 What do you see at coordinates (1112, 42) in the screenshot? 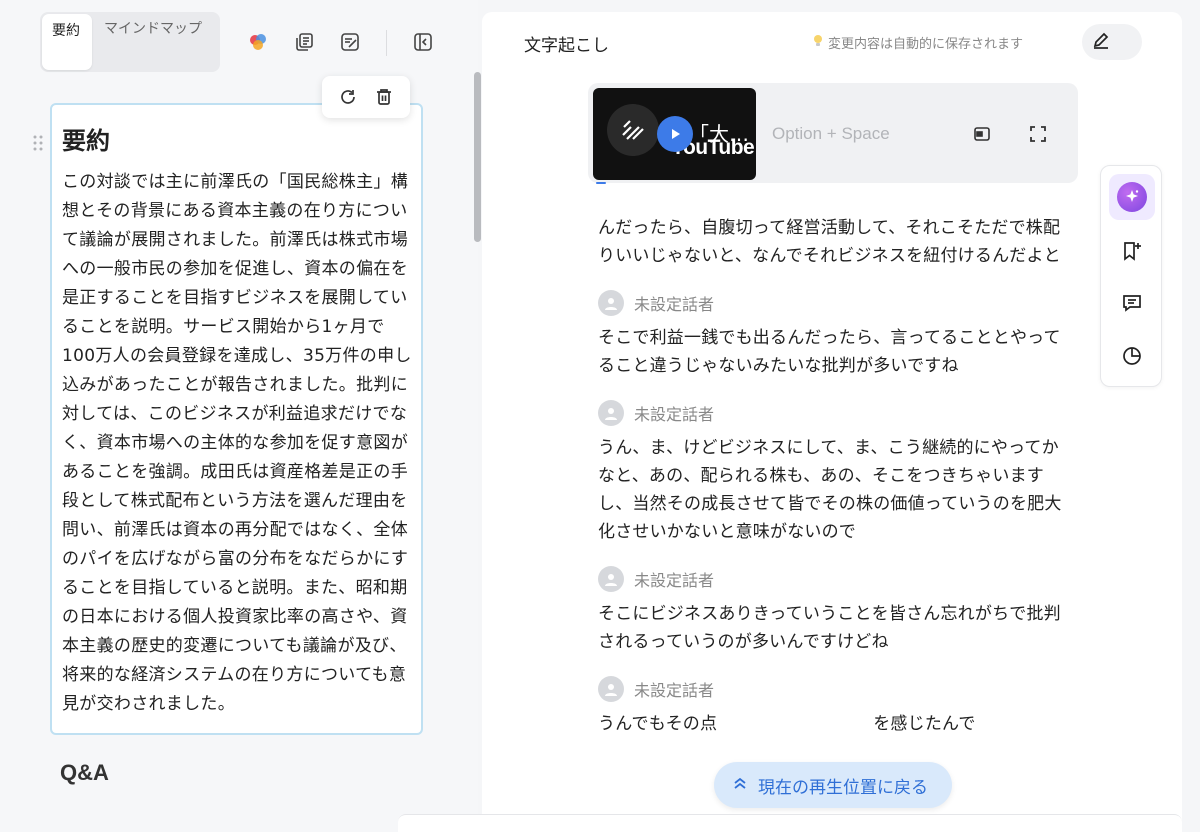
I see `edit-toggle` at bounding box center [1112, 42].